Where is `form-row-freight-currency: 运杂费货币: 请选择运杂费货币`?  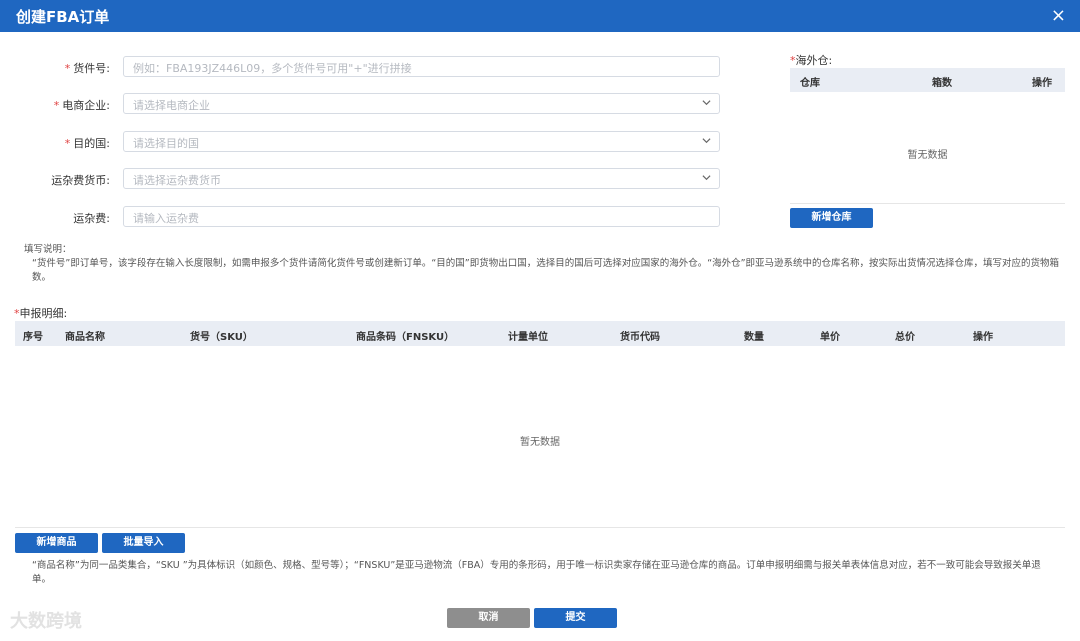 form-row-freight-currency: 运杂费货币: 请选择运杂费货币 is located at coordinates (365, 179).